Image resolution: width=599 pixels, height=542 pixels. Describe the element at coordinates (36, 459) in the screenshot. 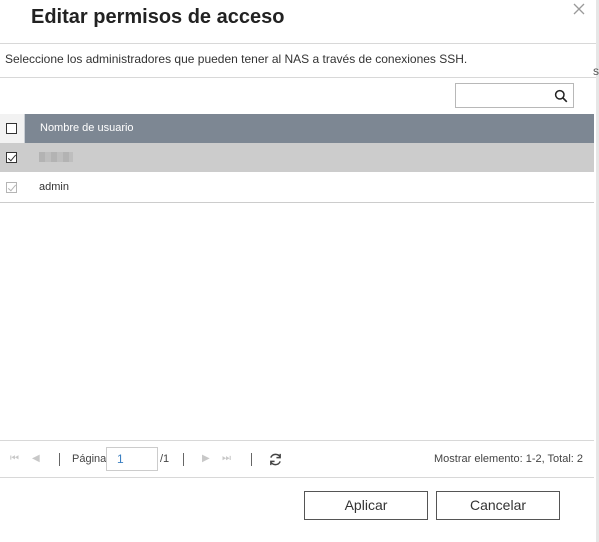

I see `previous-page-icon: ◀` at that location.